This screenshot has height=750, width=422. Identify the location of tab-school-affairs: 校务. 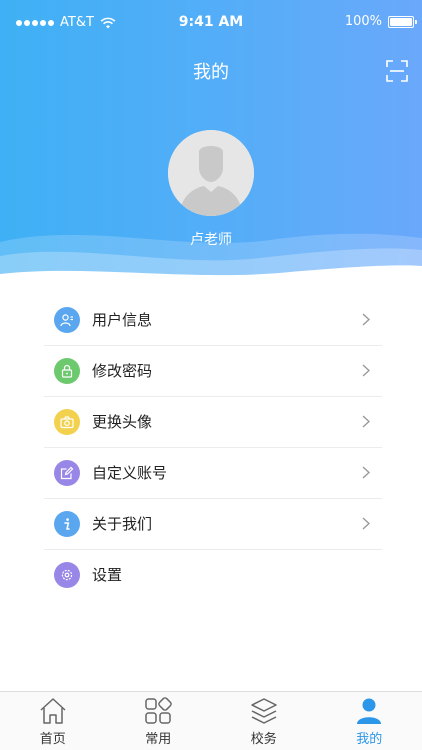
(264, 721).